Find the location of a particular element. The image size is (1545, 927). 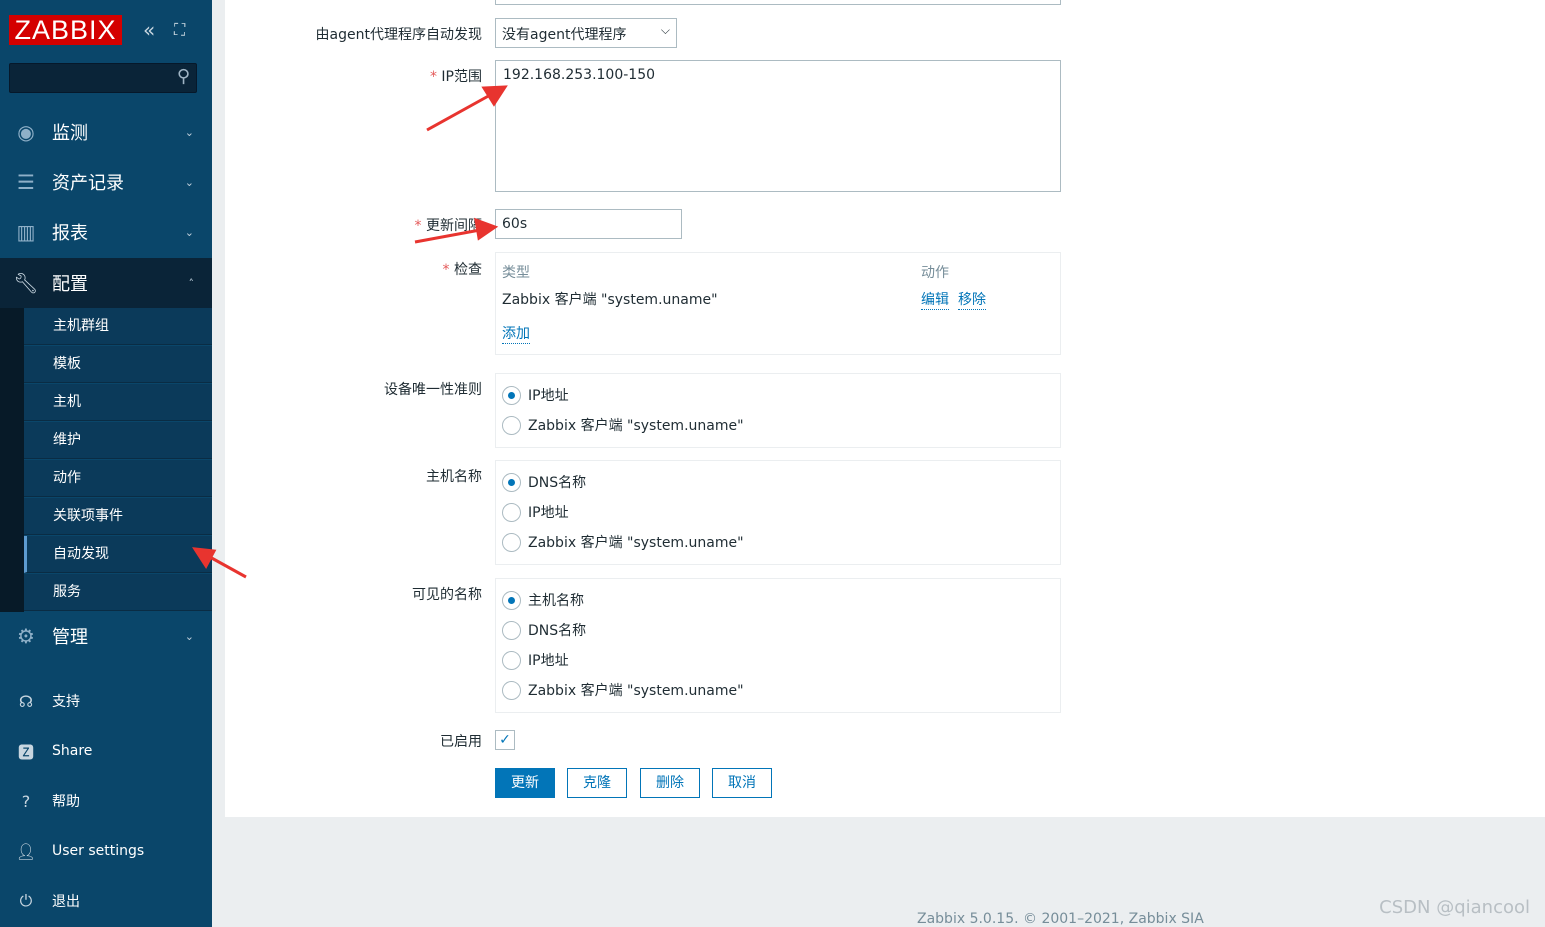

arrow-ip-head is located at coordinates (494, 96).